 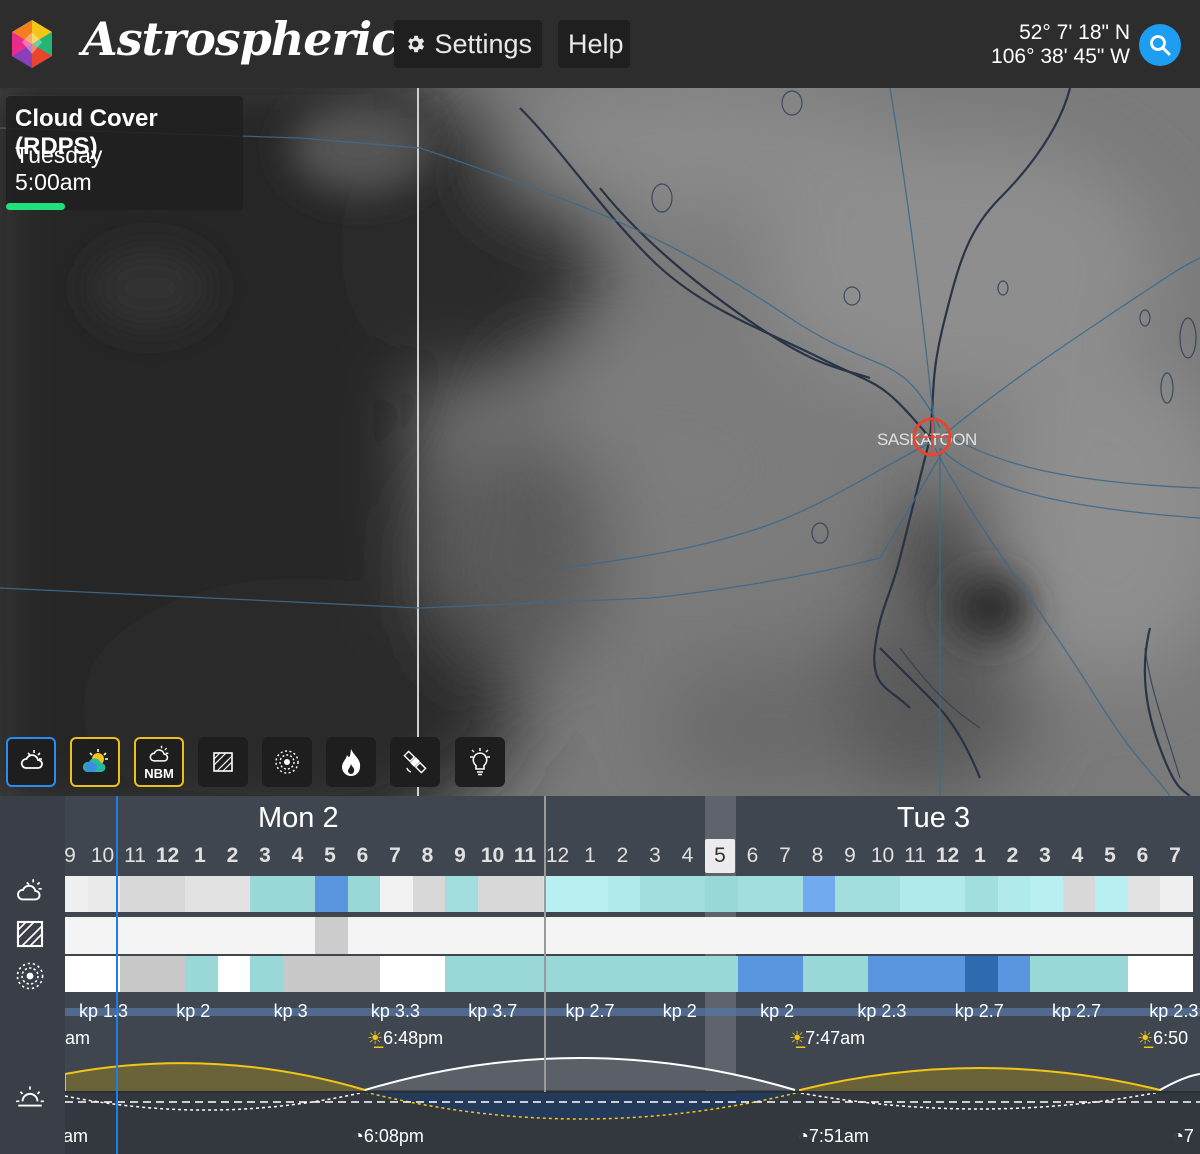 I want to click on hour-label: 5, so click(x=330, y=856).